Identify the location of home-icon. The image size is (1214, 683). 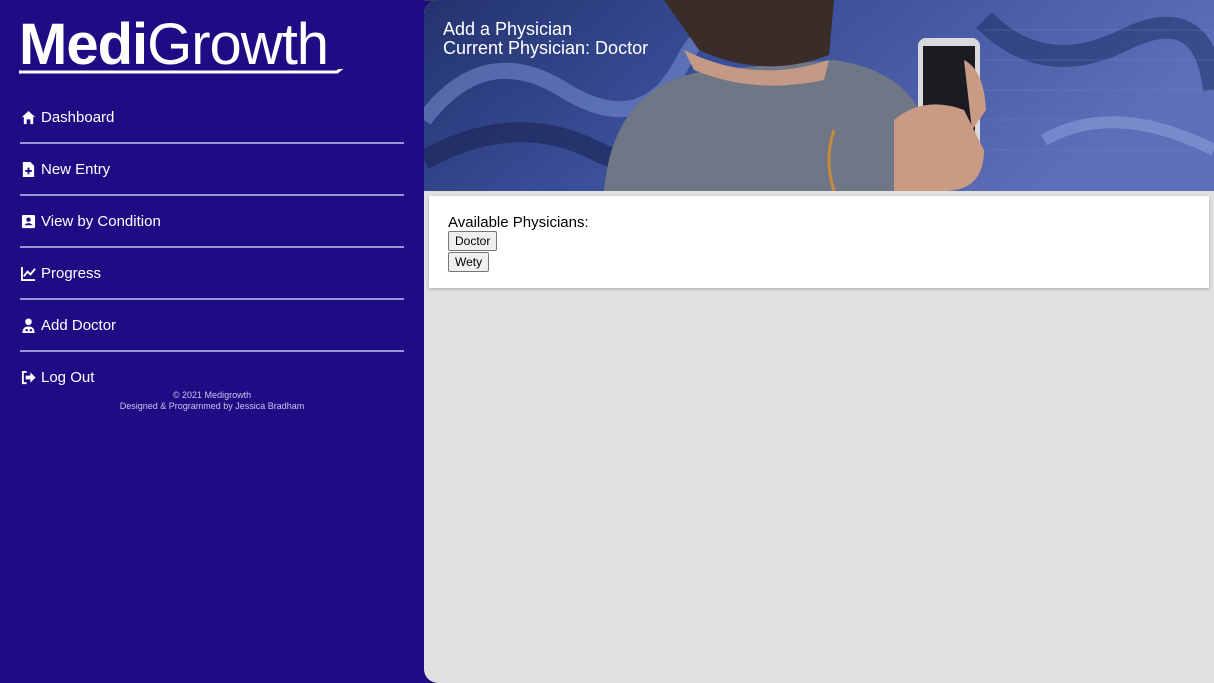
(28, 117).